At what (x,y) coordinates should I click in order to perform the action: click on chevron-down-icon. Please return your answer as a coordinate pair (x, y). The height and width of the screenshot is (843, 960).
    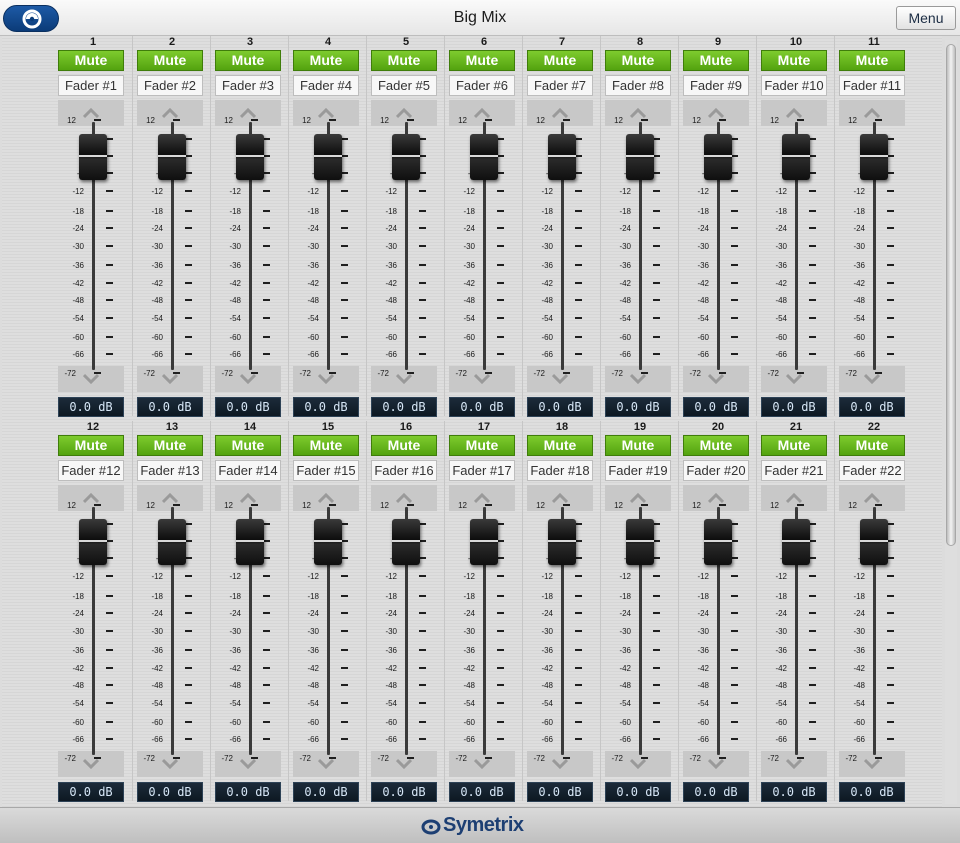
    Looking at the image, I should click on (326, 764).